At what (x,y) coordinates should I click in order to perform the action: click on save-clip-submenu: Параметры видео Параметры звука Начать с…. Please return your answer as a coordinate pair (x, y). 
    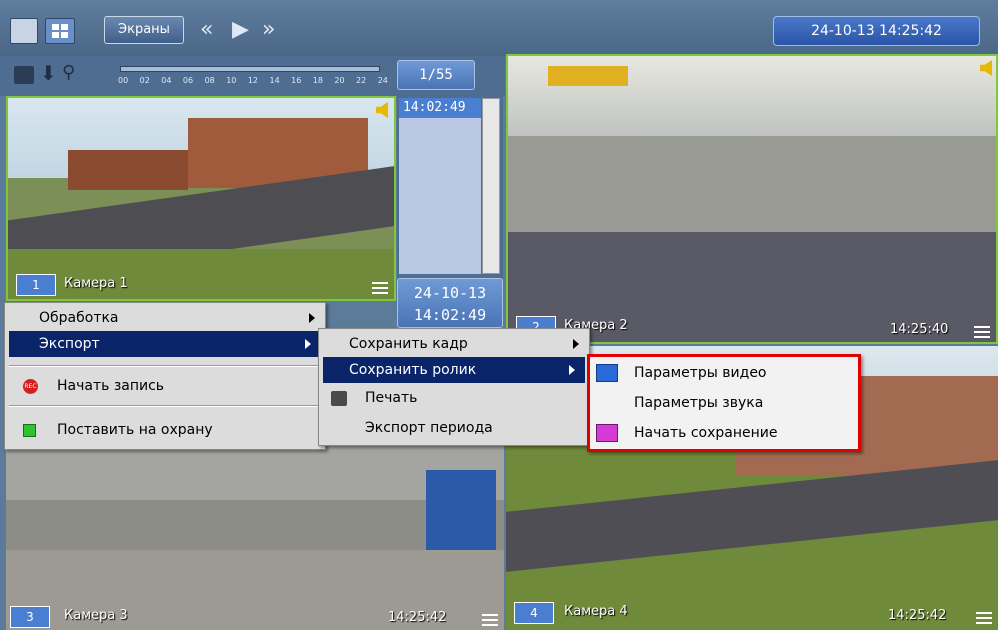
    Looking at the image, I should click on (724, 403).